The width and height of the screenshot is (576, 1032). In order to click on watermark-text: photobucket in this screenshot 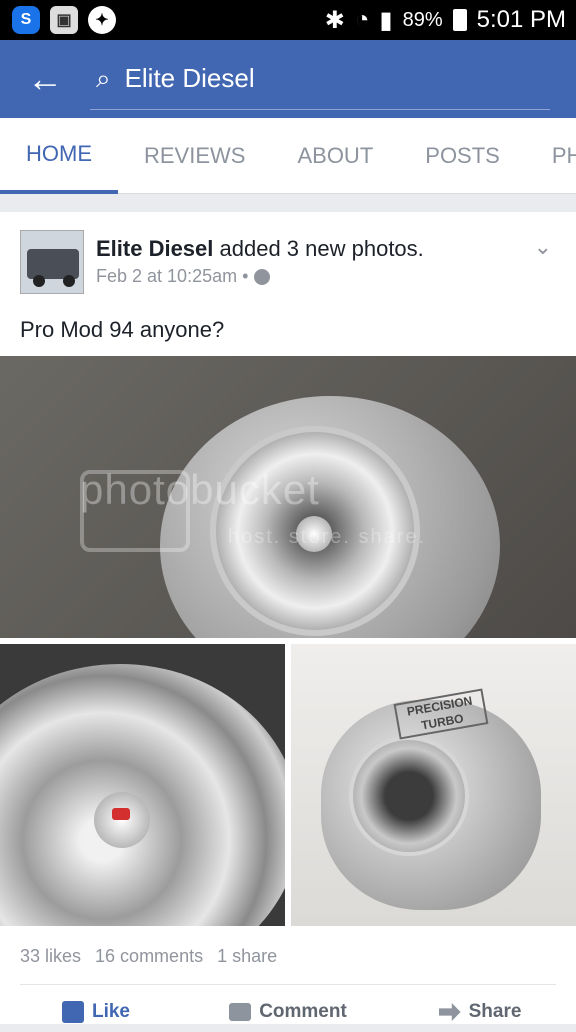, I will do `click(200, 489)`.